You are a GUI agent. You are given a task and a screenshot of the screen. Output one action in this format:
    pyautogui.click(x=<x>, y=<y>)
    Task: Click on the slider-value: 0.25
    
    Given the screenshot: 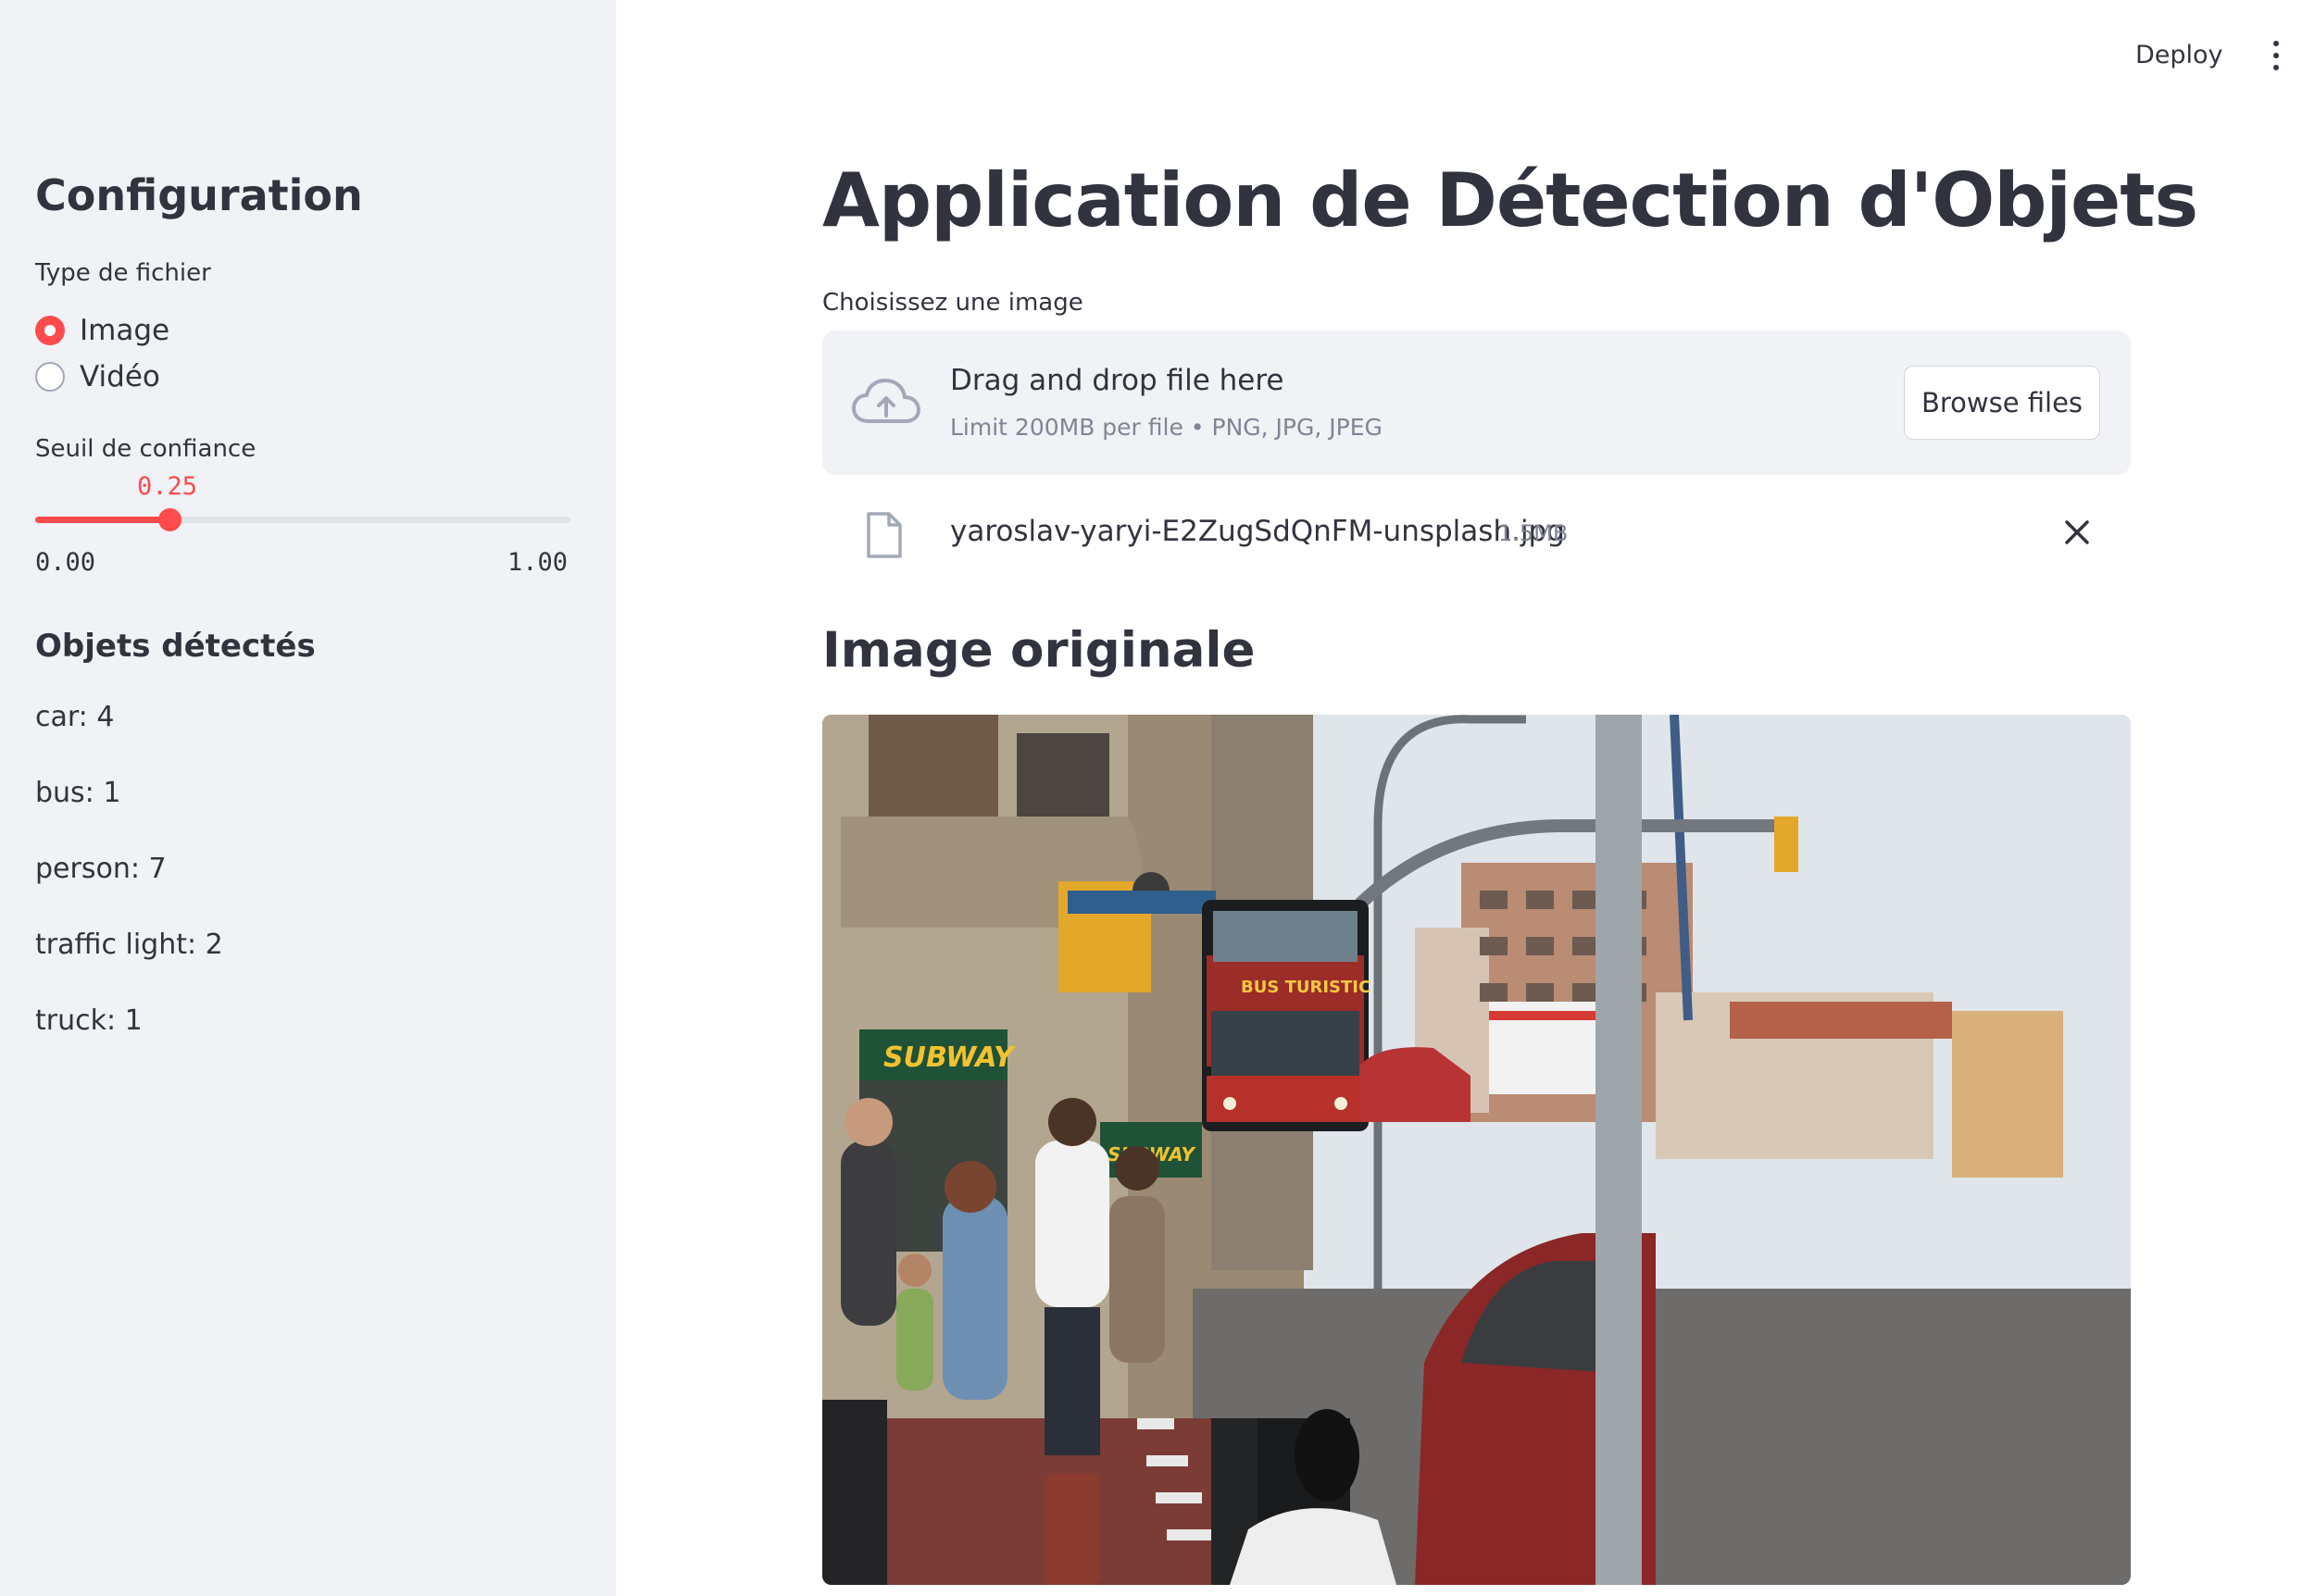 What is the action you would take?
    pyautogui.click(x=167, y=486)
    